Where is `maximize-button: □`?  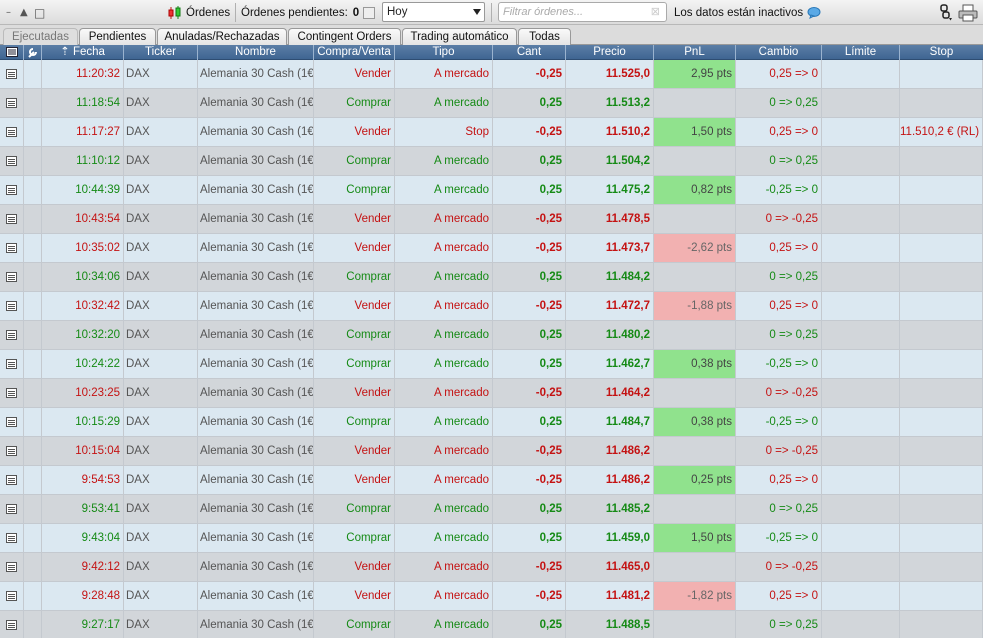 maximize-button: □ is located at coordinates (39, 12).